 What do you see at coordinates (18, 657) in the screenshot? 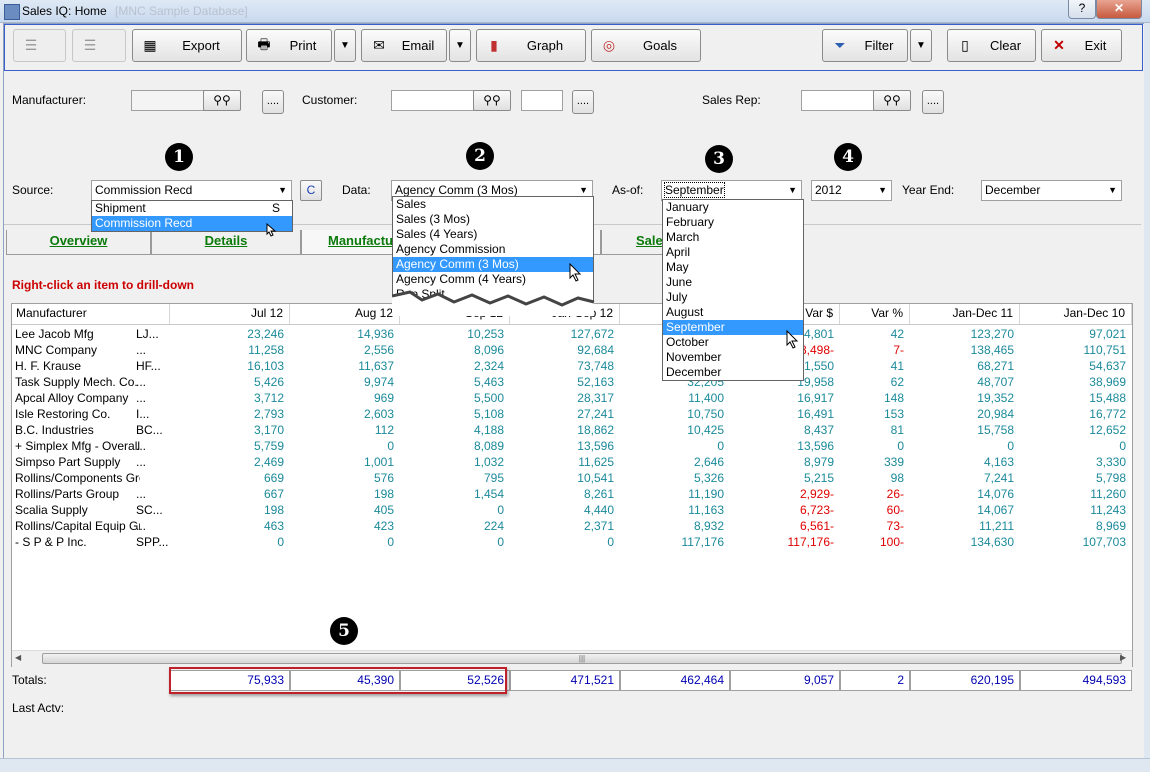
I see `scroll-left-arrow-icon: ◀` at bounding box center [18, 657].